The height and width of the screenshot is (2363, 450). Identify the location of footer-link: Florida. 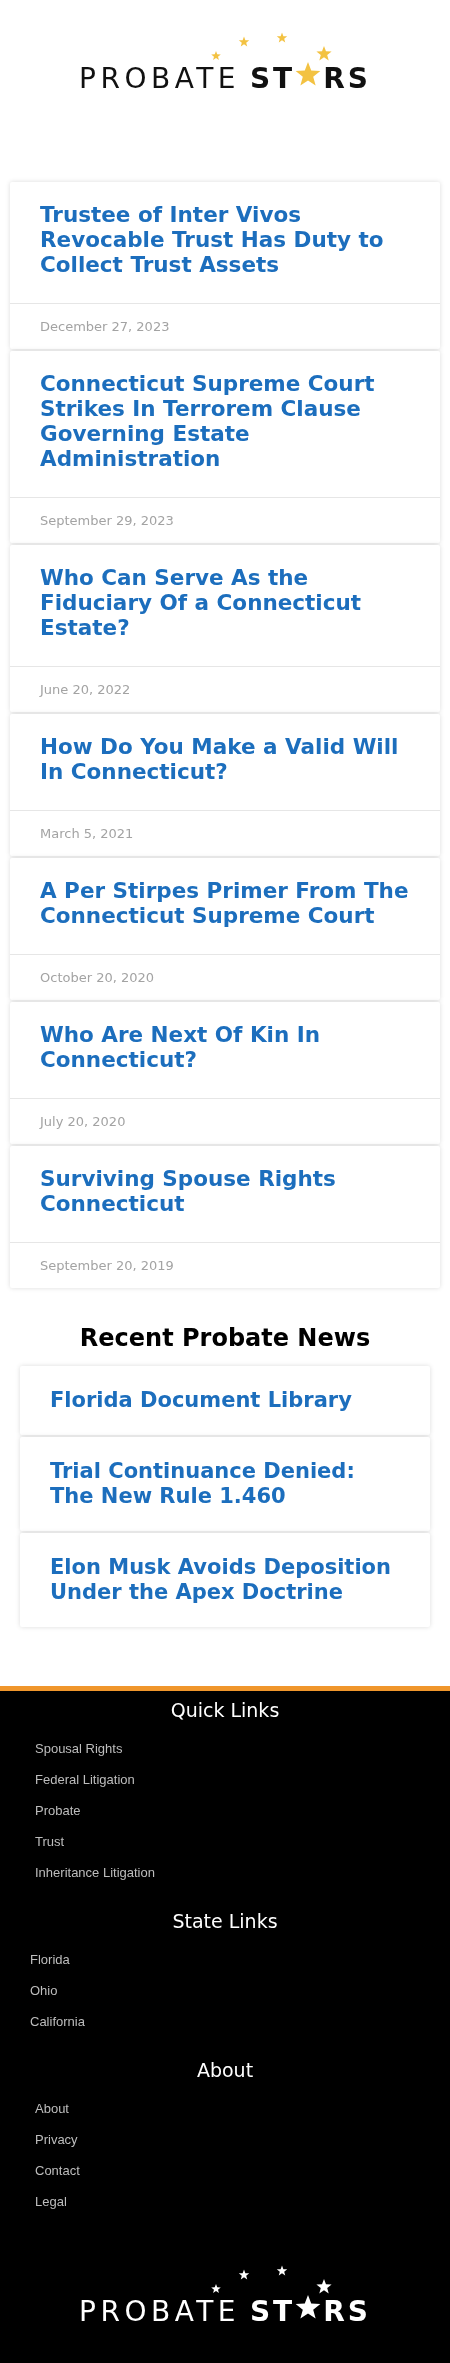
(50, 1959).